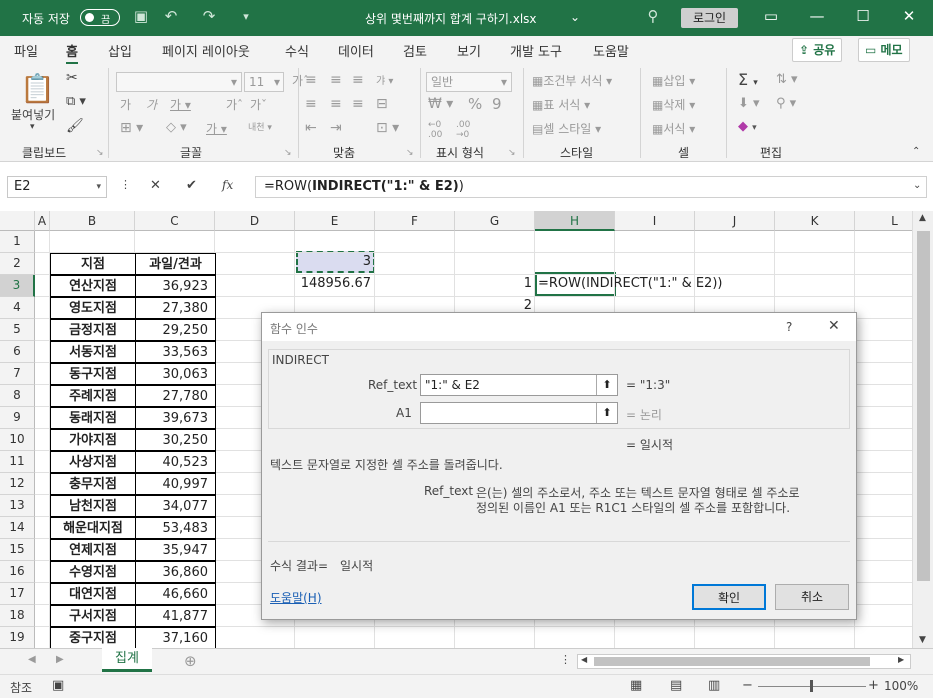 The image size is (933, 698). What do you see at coordinates (358, 104) in the screenshot?
I see `align-right-icon: ≡` at bounding box center [358, 104].